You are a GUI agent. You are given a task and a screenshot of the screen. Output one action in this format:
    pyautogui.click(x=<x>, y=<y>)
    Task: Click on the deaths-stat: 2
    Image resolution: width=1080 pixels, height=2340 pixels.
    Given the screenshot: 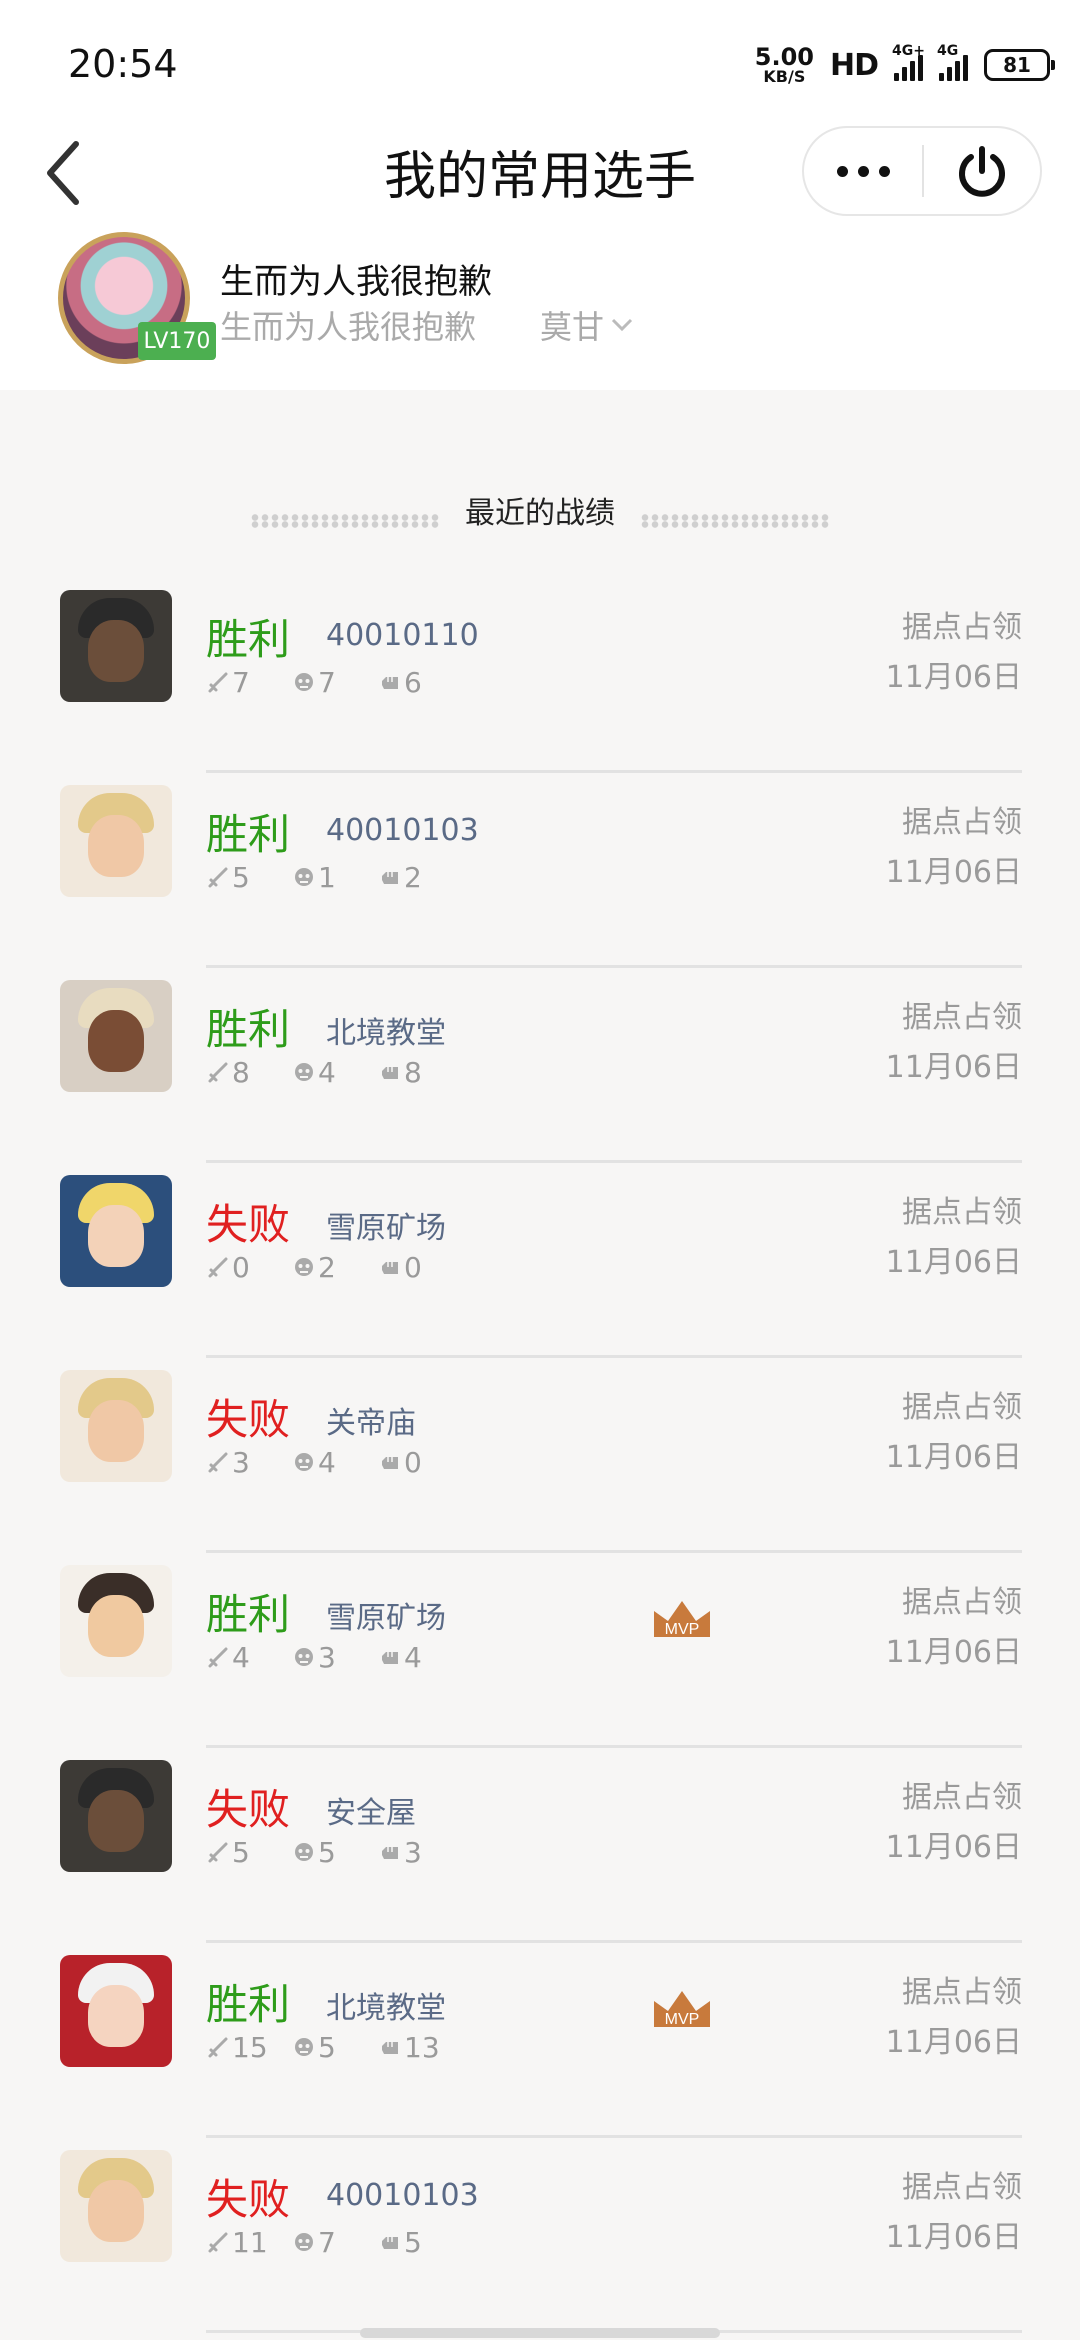 What is the action you would take?
    pyautogui.click(x=335, y=1267)
    